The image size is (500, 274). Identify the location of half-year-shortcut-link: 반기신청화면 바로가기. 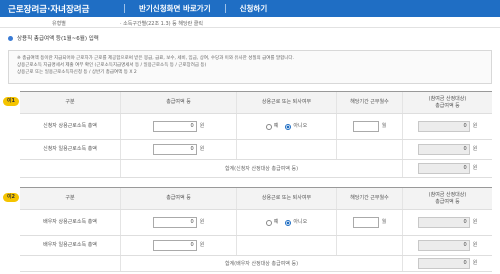
(175, 8).